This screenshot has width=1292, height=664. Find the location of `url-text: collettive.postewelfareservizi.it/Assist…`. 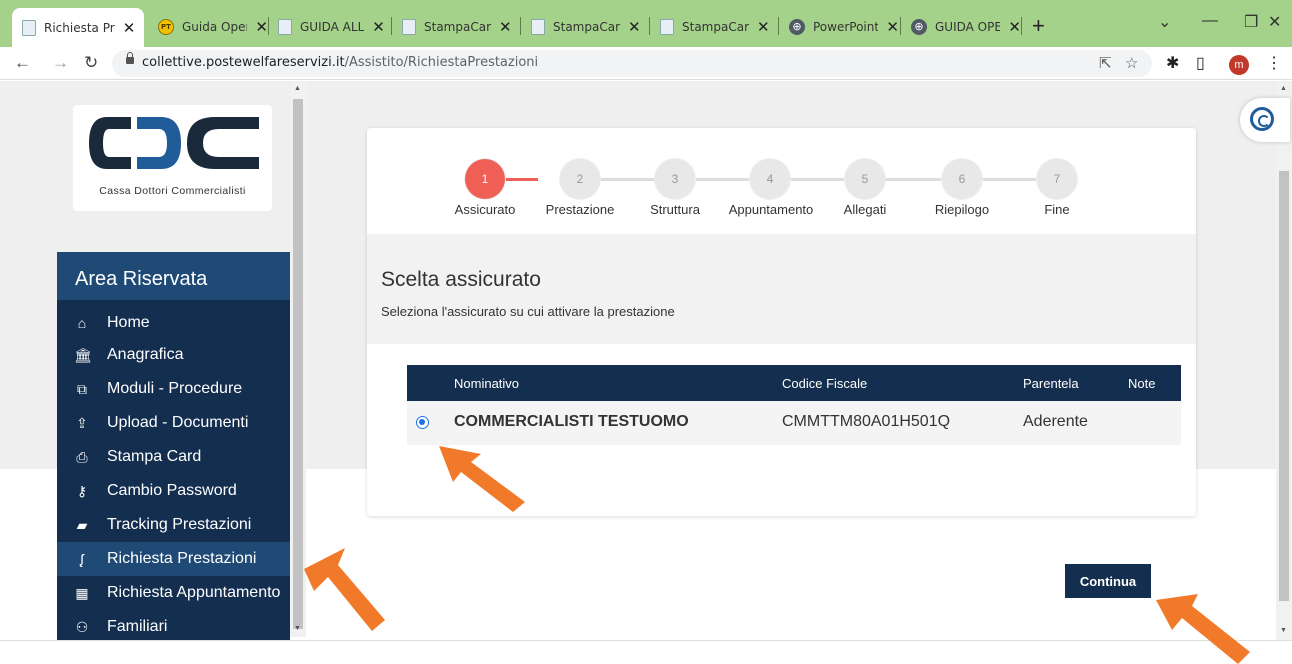

url-text: collettive.postewelfareservizi.it/Assist… is located at coordinates (340, 62).